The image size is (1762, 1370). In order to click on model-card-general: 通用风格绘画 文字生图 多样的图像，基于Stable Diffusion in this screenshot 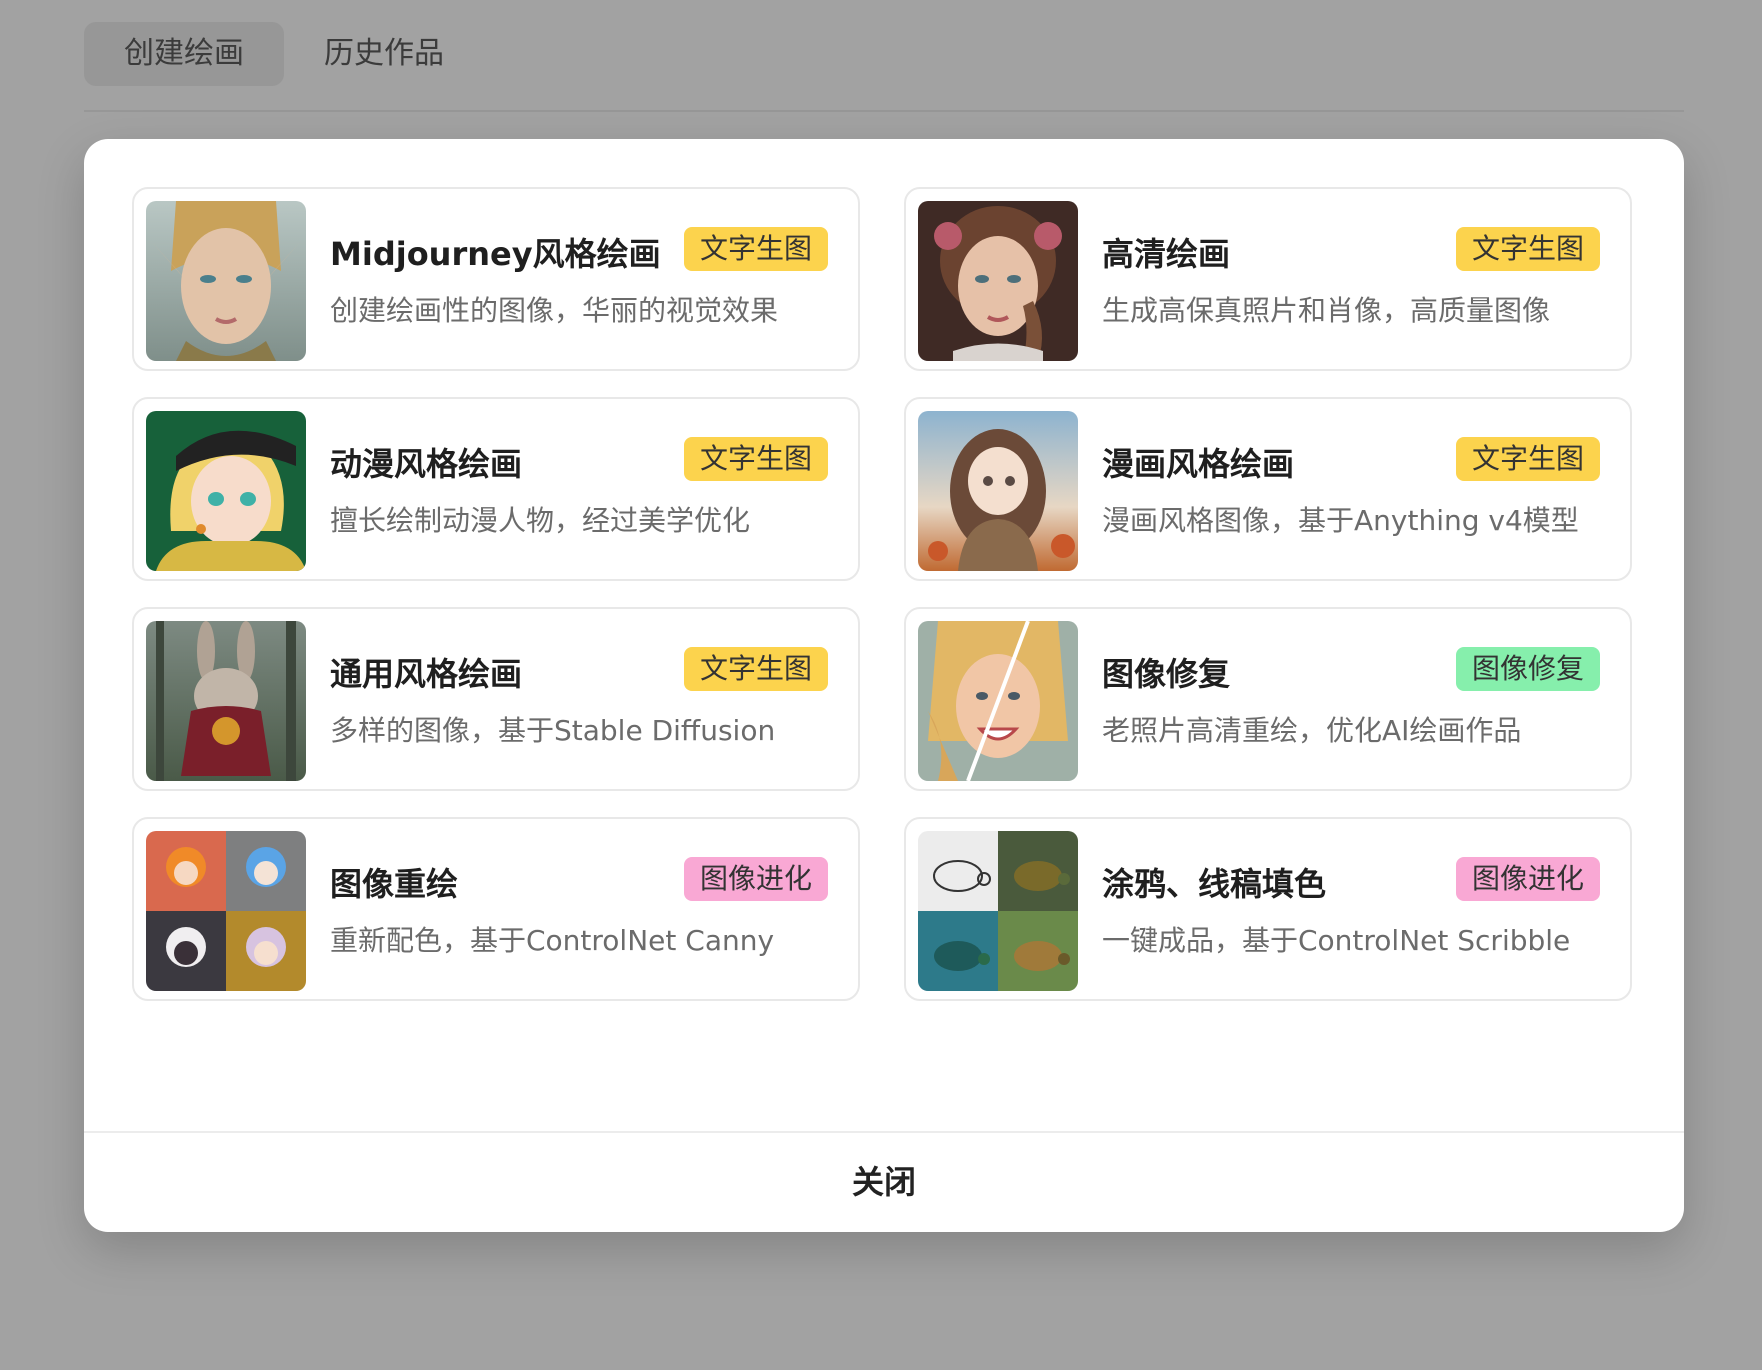, I will do `click(496, 699)`.